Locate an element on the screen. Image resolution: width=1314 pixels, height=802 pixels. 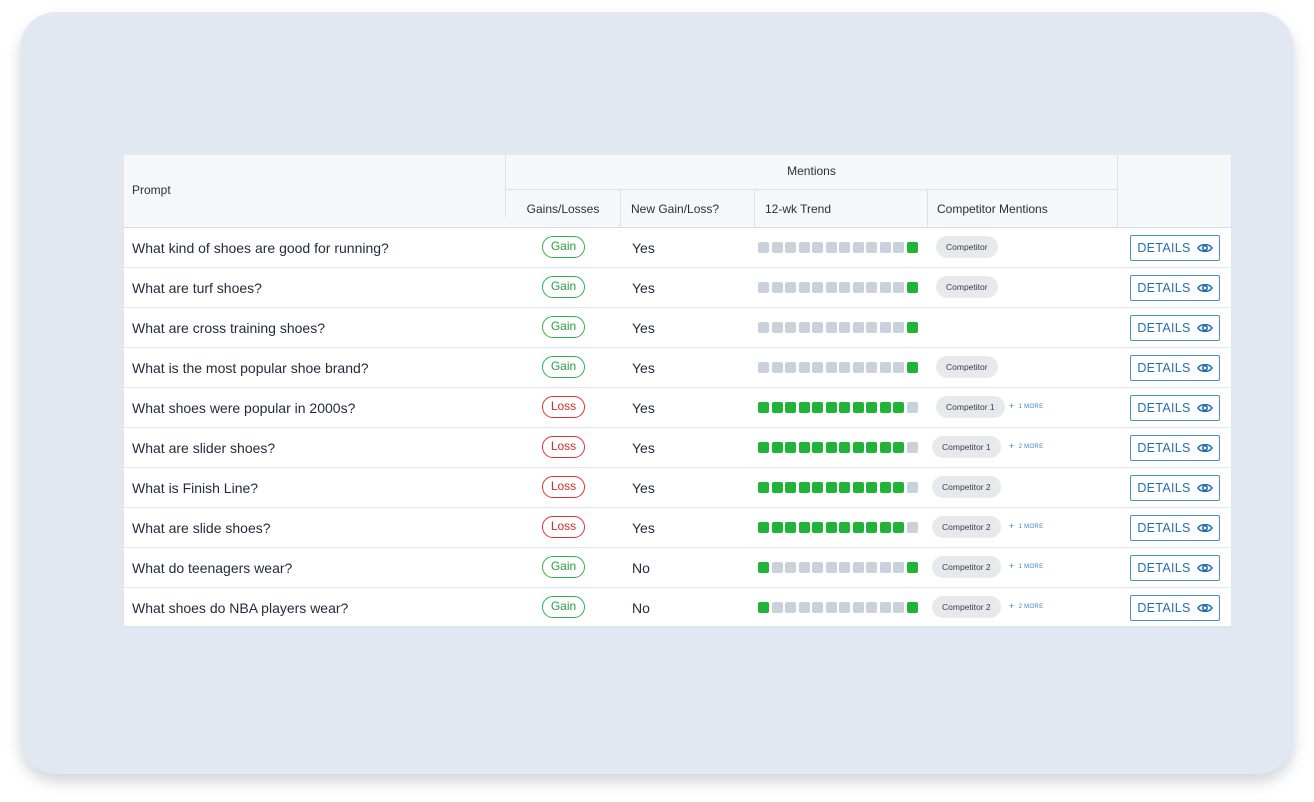
prompt-text: What are slider shoes? is located at coordinates (204, 448).